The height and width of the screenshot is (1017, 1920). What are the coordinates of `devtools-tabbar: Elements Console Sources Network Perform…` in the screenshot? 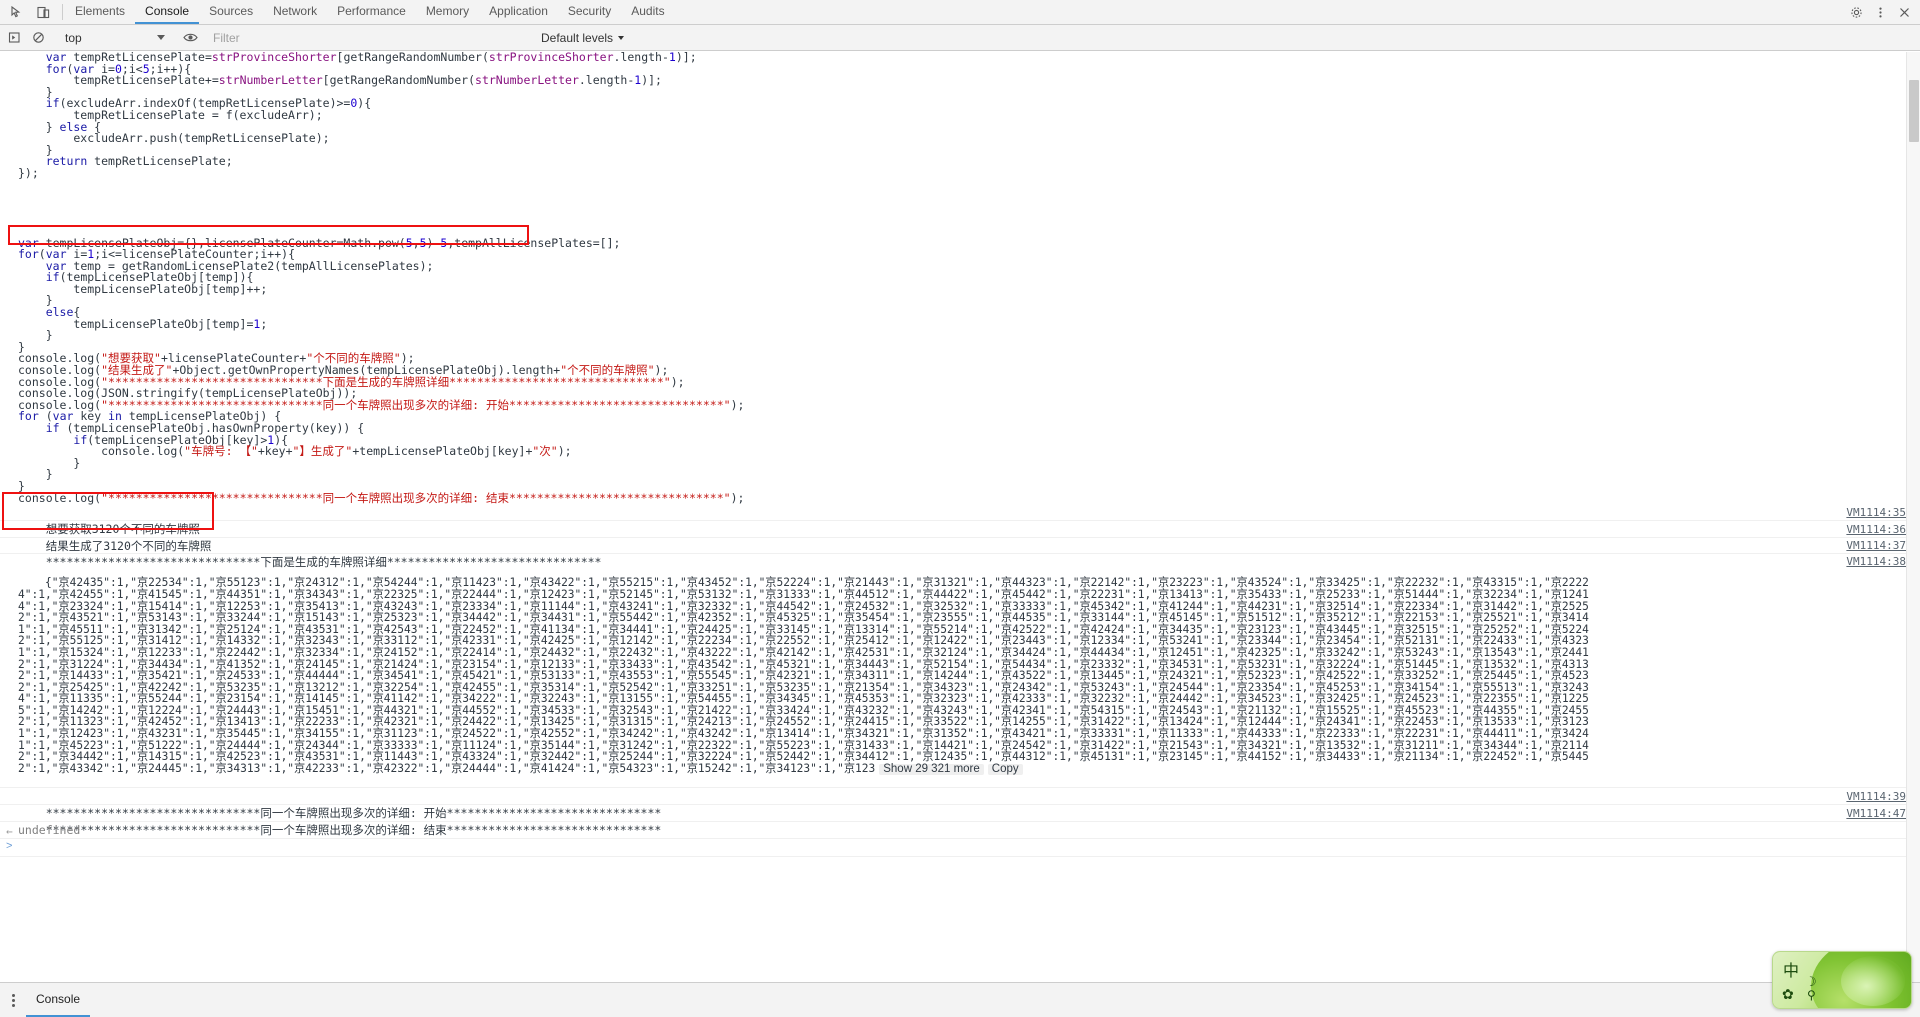 It's located at (960, 12).